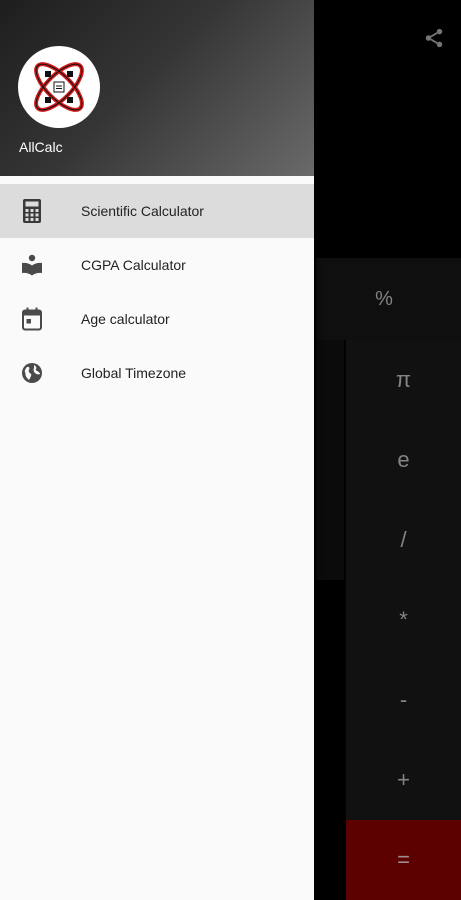  What do you see at coordinates (32, 319) in the screenshot?
I see `calendar-icon` at bounding box center [32, 319].